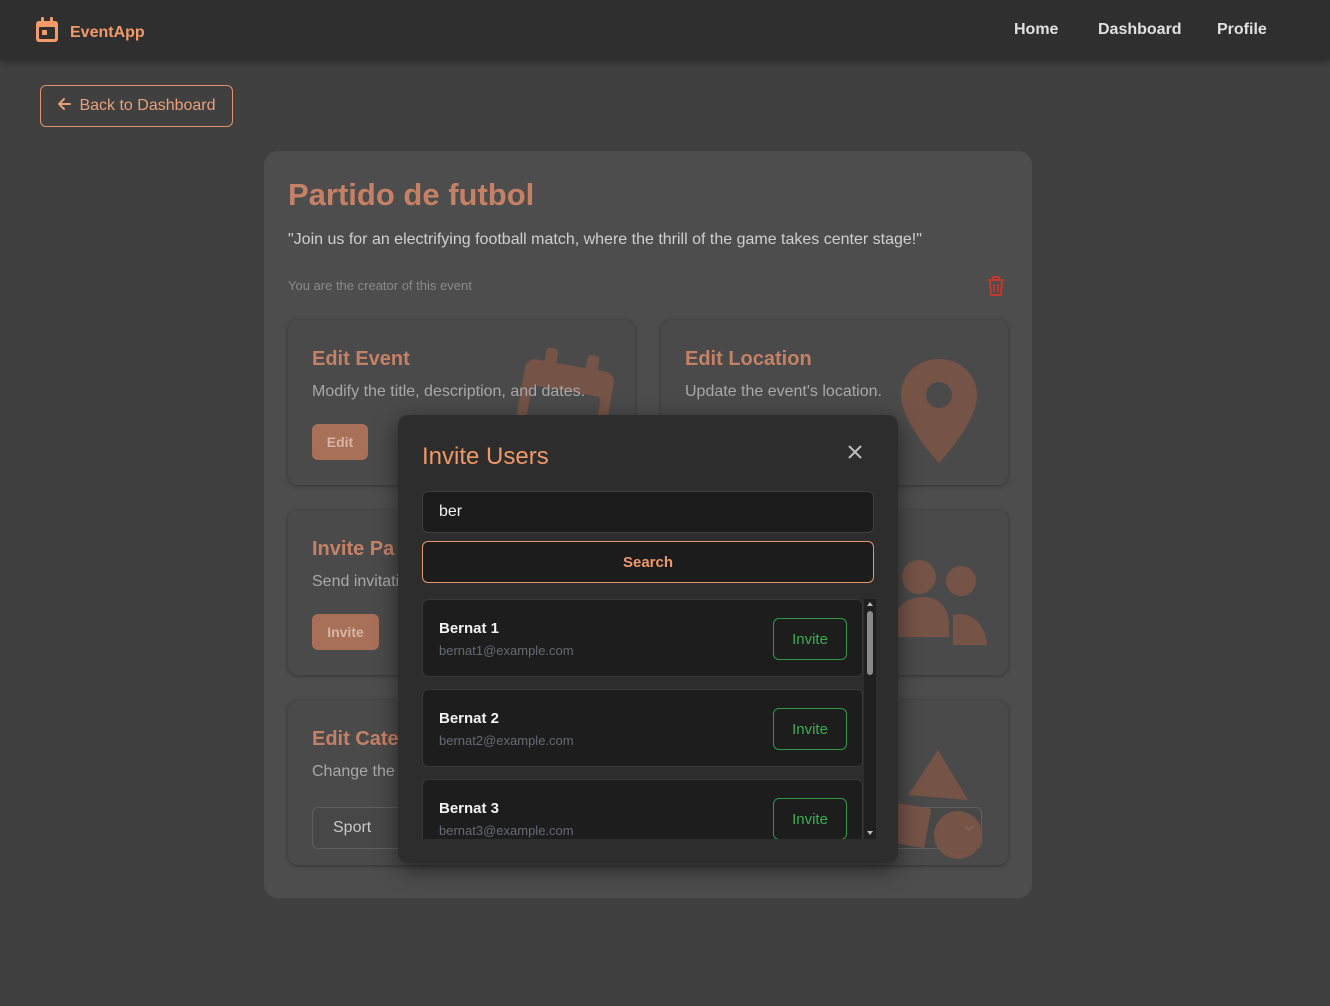  Describe the element at coordinates (665, 30) in the screenshot. I see `top-navbar: EventApp Home Dashboard Profile` at that location.